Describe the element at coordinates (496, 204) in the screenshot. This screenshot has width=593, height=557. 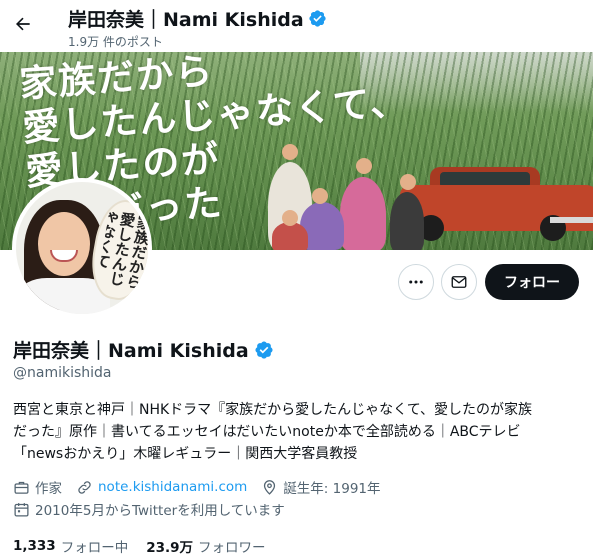
I see `banner-car` at that location.